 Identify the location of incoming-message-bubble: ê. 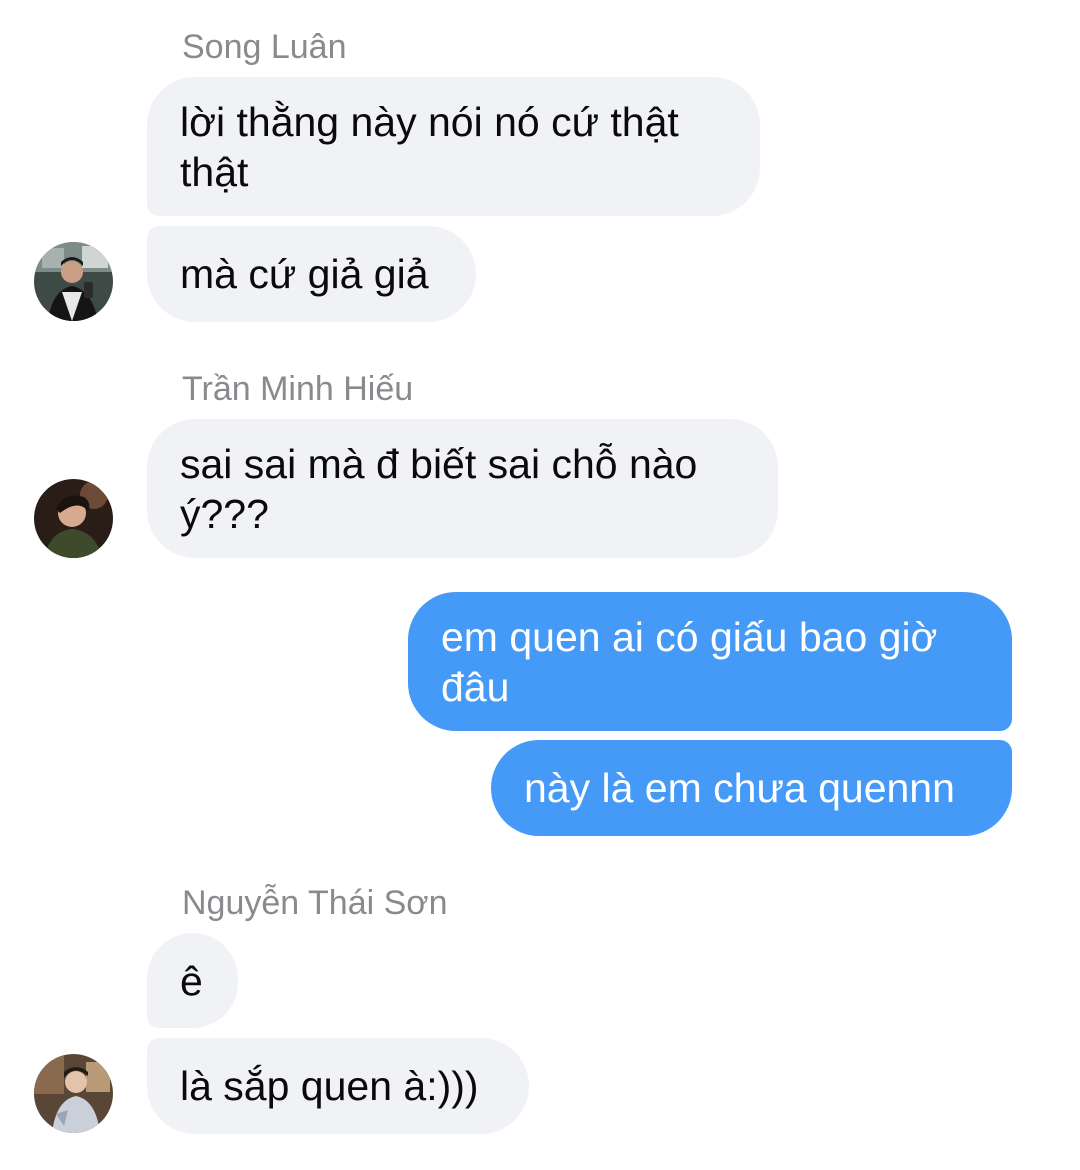
(192, 980).